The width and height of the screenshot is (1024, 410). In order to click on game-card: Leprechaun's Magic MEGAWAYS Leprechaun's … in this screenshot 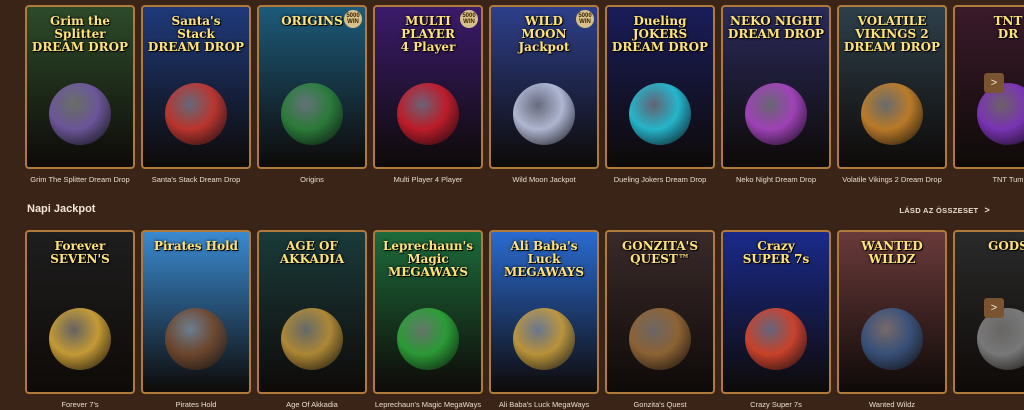, I will do `click(428, 319)`.